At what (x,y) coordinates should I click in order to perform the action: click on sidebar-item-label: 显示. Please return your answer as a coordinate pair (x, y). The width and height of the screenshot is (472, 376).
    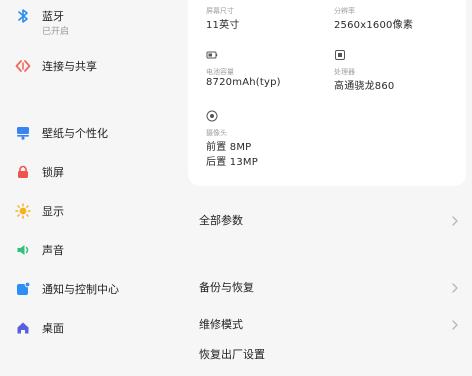
    Looking at the image, I should click on (53, 211).